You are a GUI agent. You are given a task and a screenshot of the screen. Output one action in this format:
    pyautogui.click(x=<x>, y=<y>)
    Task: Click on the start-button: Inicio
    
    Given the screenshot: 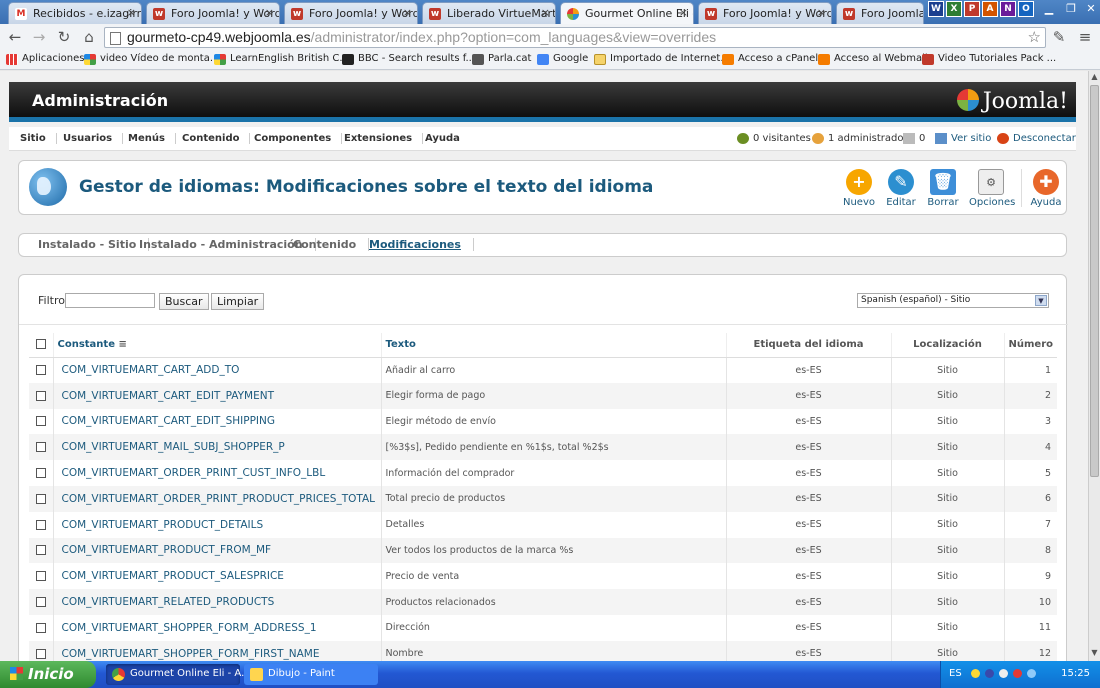 What is the action you would take?
    pyautogui.click(x=48, y=674)
    